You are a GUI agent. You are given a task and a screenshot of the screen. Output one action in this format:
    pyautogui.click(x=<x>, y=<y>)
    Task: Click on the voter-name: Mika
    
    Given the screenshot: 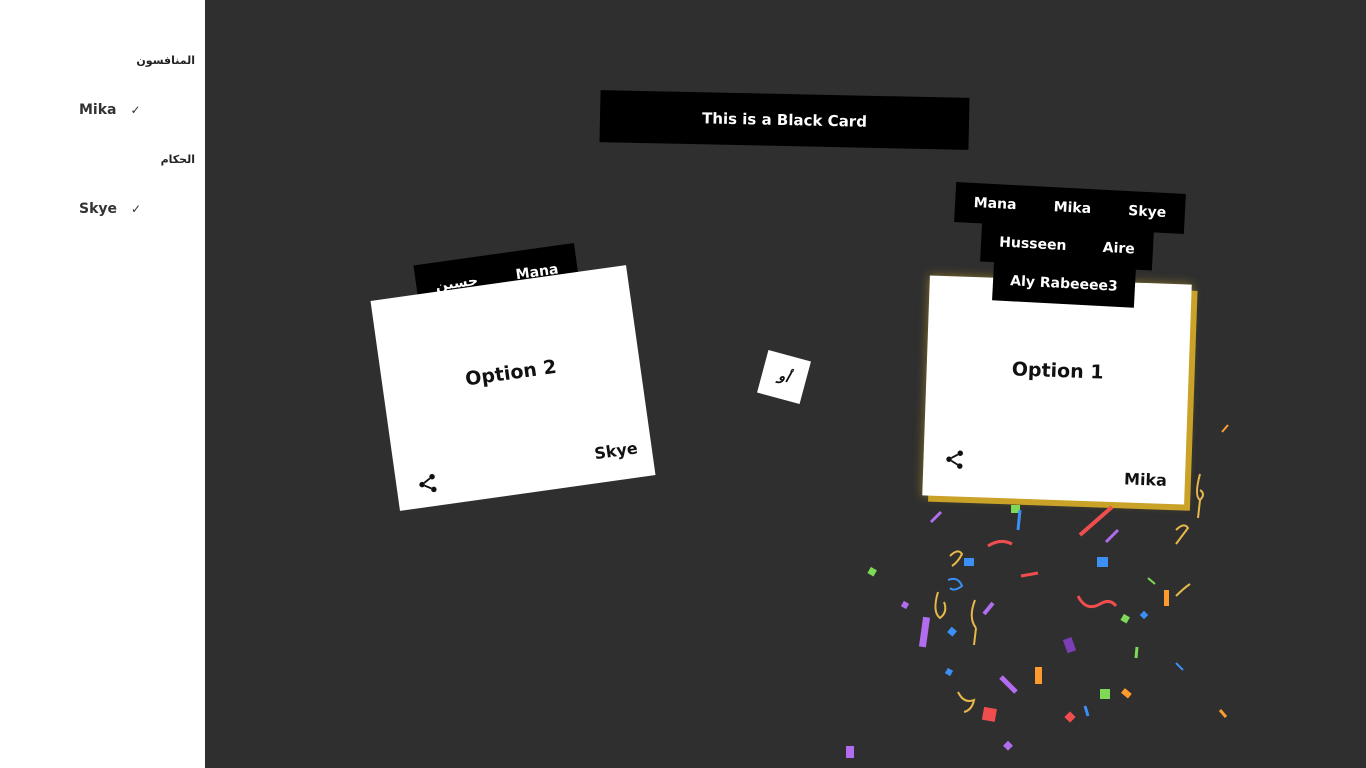 What is the action you would take?
    pyautogui.click(x=1072, y=208)
    